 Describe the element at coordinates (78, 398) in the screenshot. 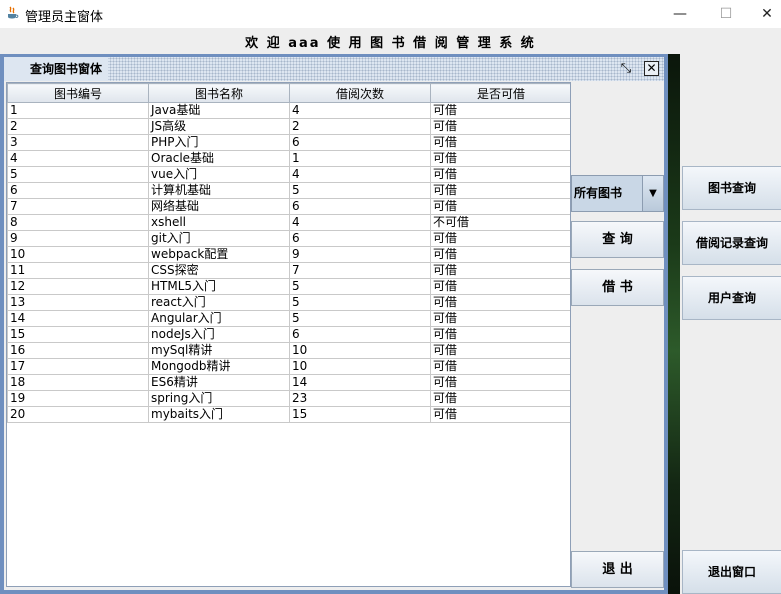

I see `book-id-cell: 19` at that location.